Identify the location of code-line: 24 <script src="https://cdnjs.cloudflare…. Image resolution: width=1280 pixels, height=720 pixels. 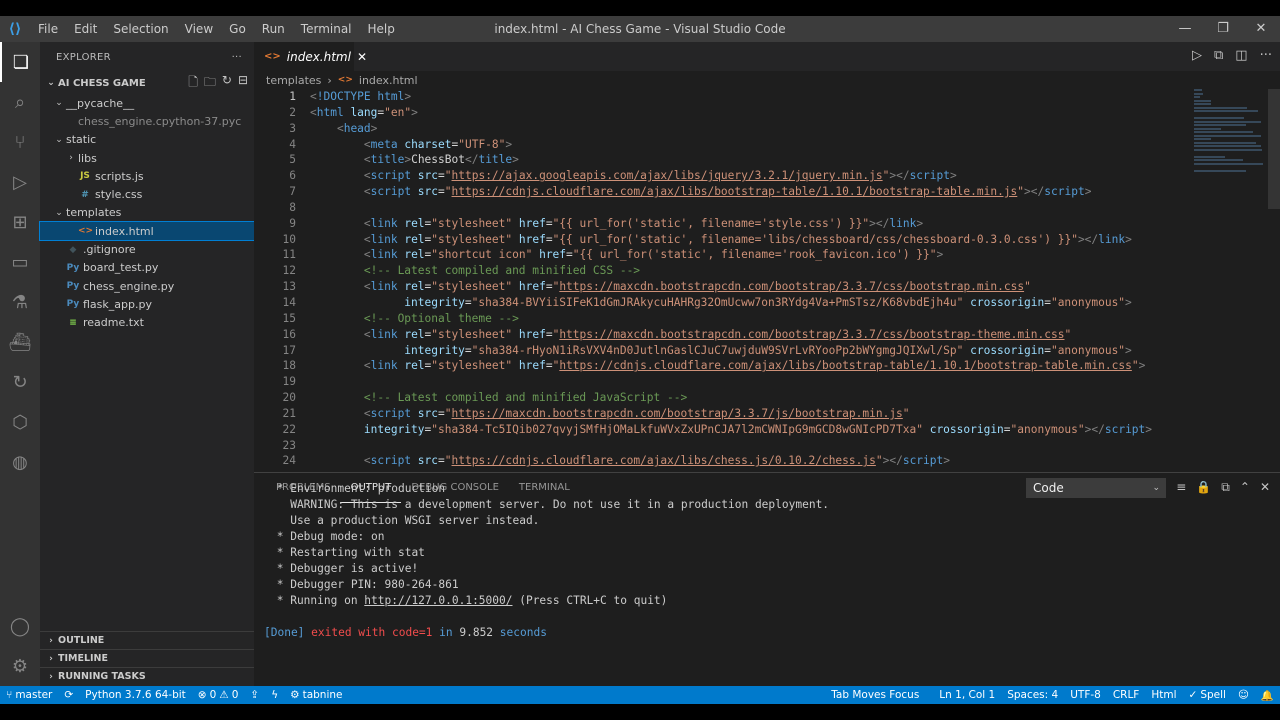
(767, 461).